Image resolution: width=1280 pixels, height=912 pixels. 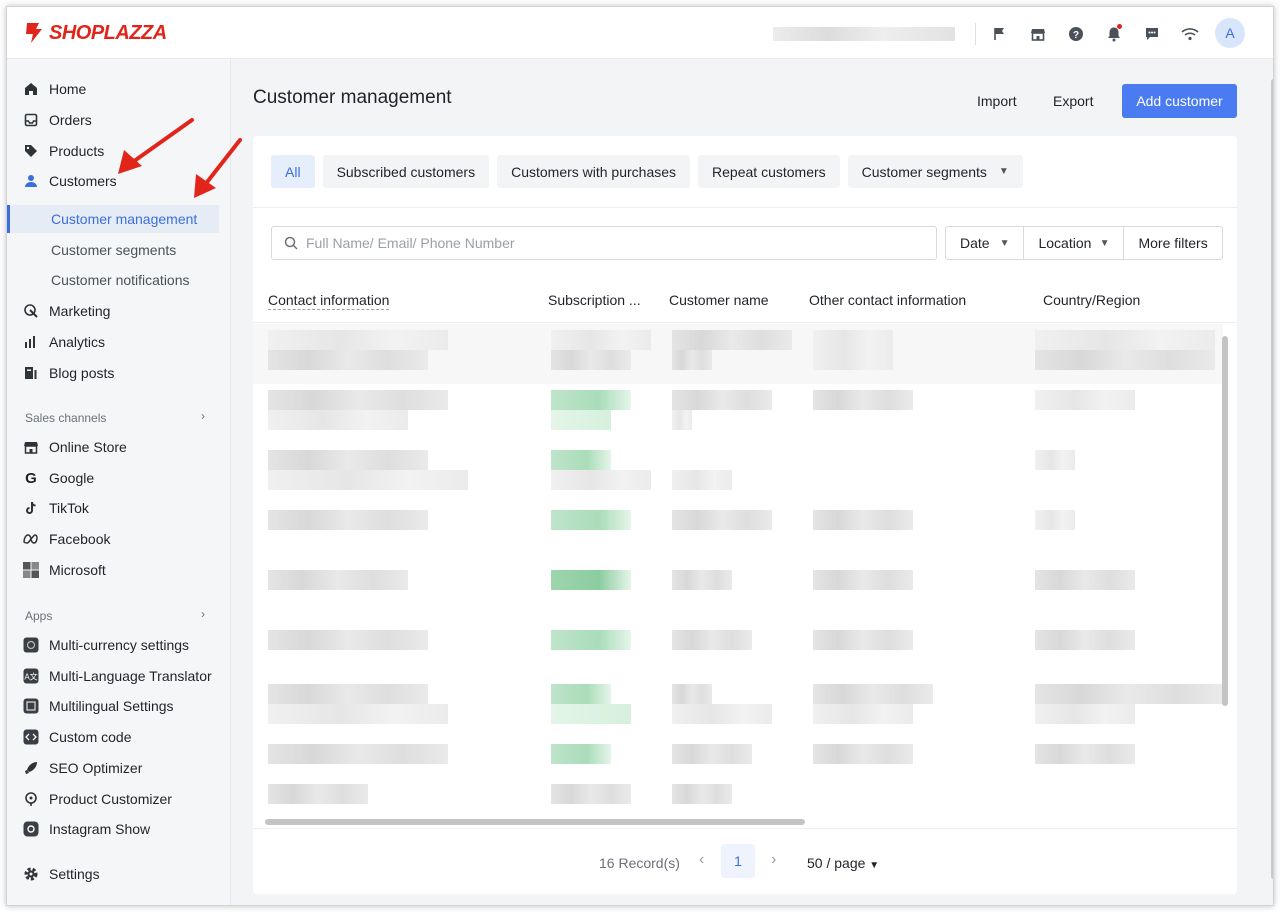 I want to click on header-icons: ?, so click(x=1095, y=34).